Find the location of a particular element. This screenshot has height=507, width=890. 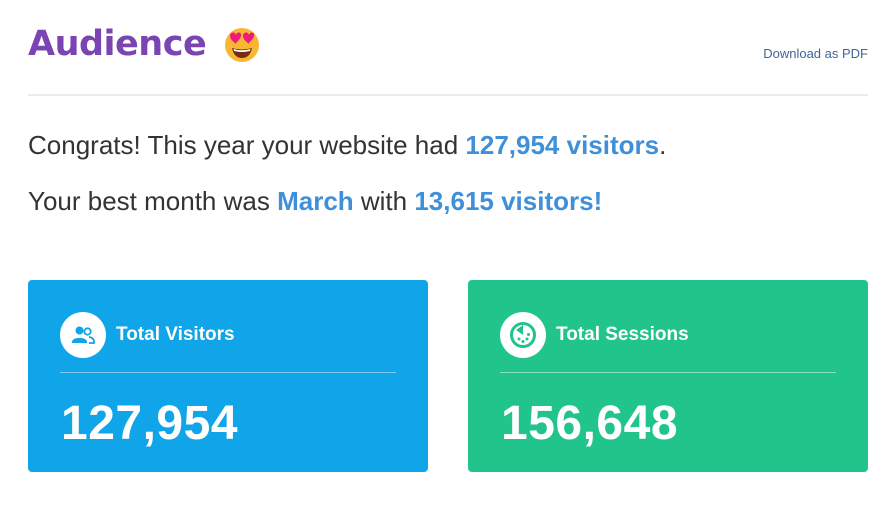

page-header: Audience Download as PDF is located at coordinates (448, 59).